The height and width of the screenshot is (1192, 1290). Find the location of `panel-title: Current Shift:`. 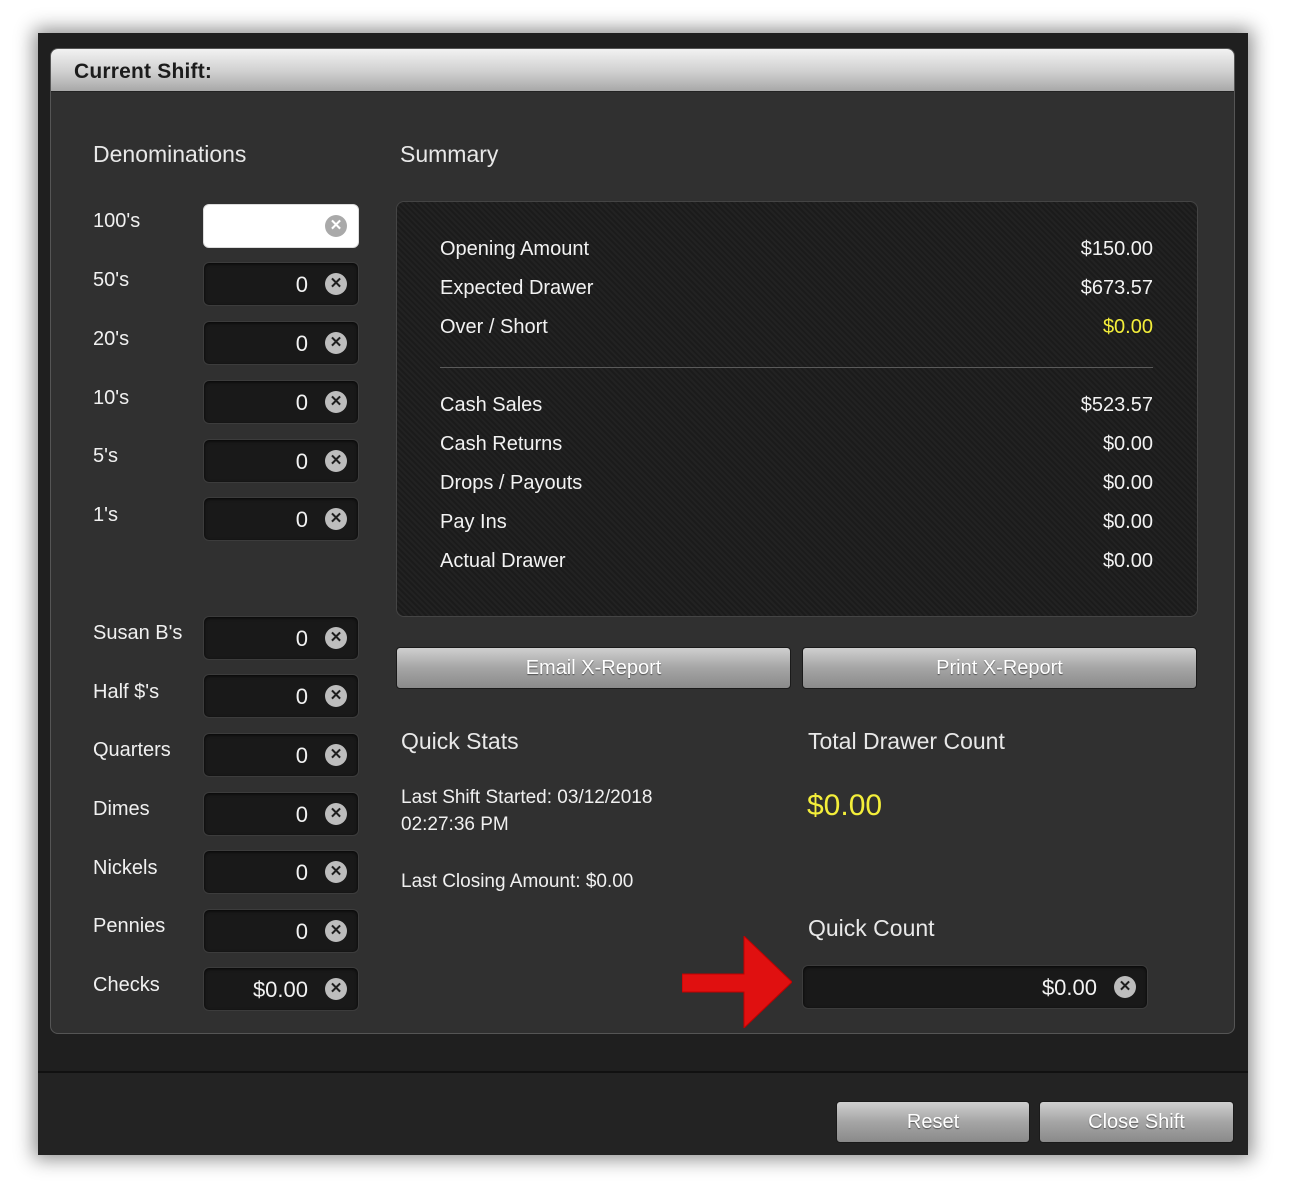

panel-title: Current Shift: is located at coordinates (143, 71).